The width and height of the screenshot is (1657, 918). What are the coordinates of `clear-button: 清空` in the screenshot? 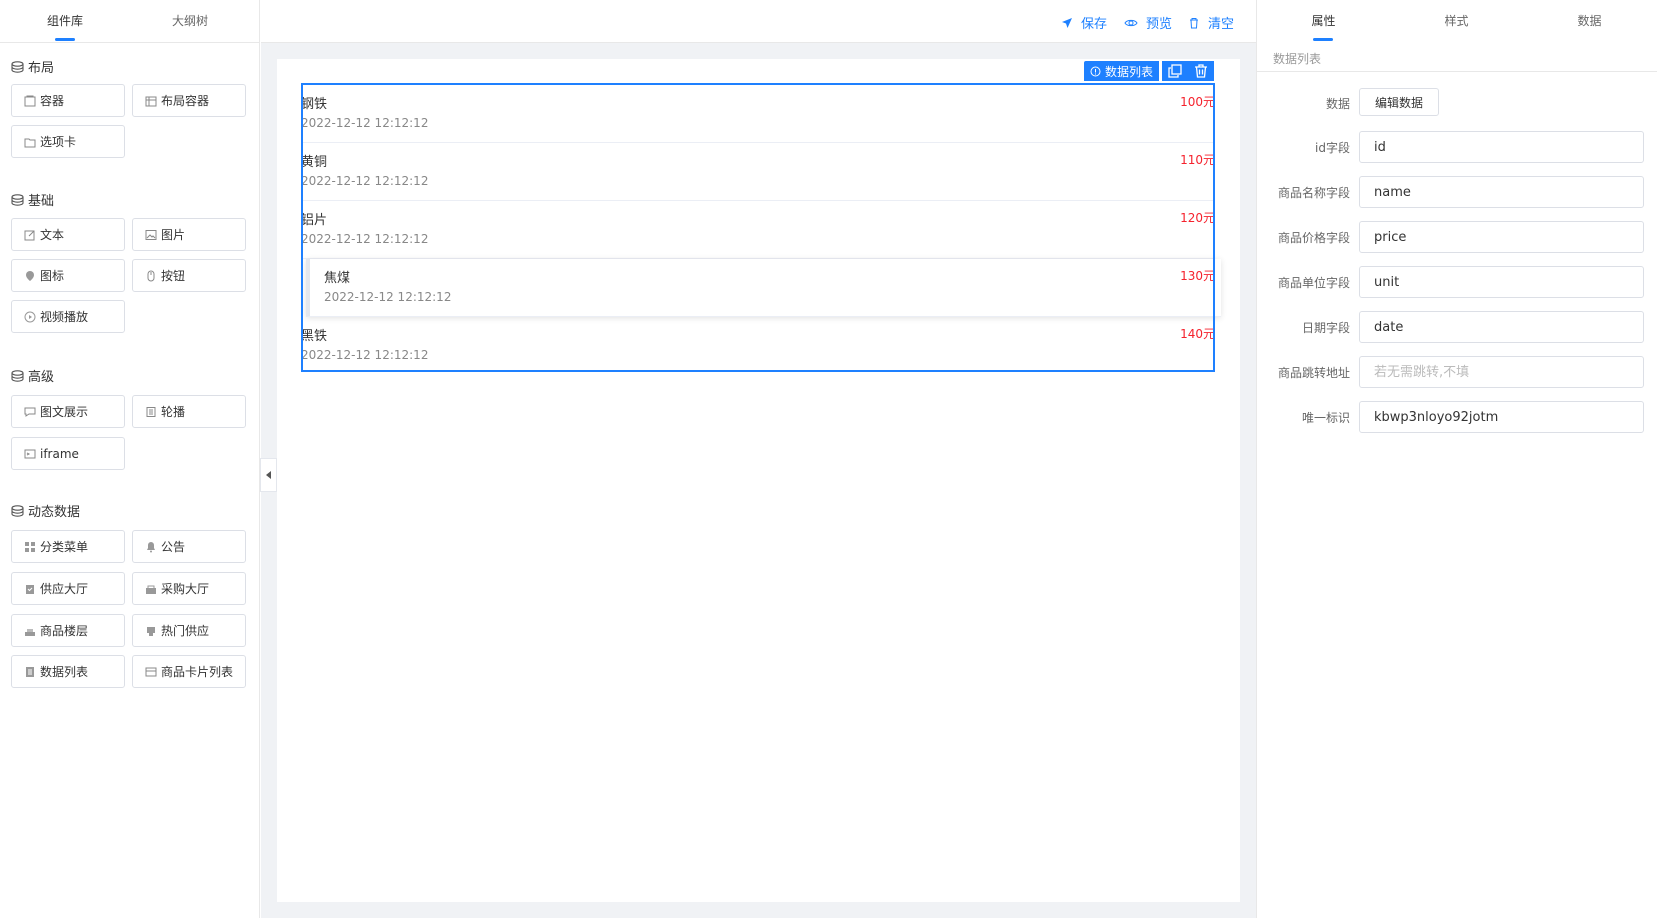 It's located at (1211, 22).